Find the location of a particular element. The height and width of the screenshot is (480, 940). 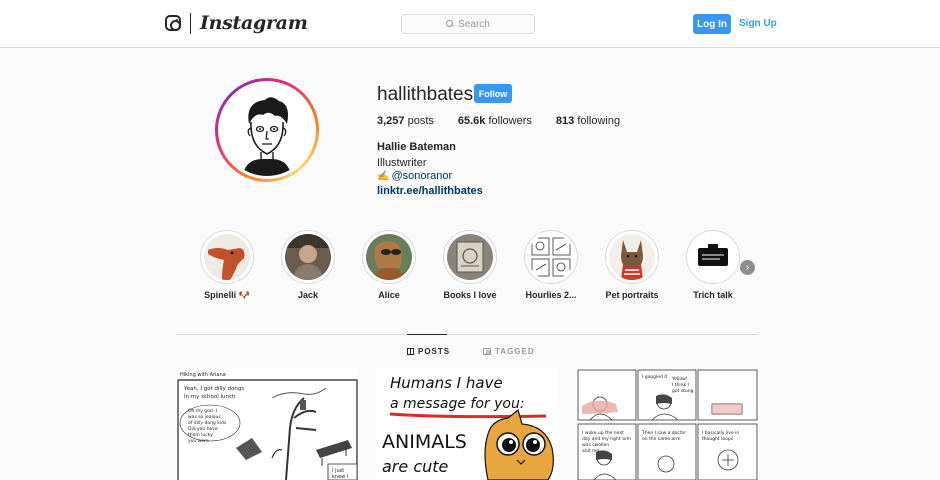

profile-username: hallithbates is located at coordinates (425, 94).